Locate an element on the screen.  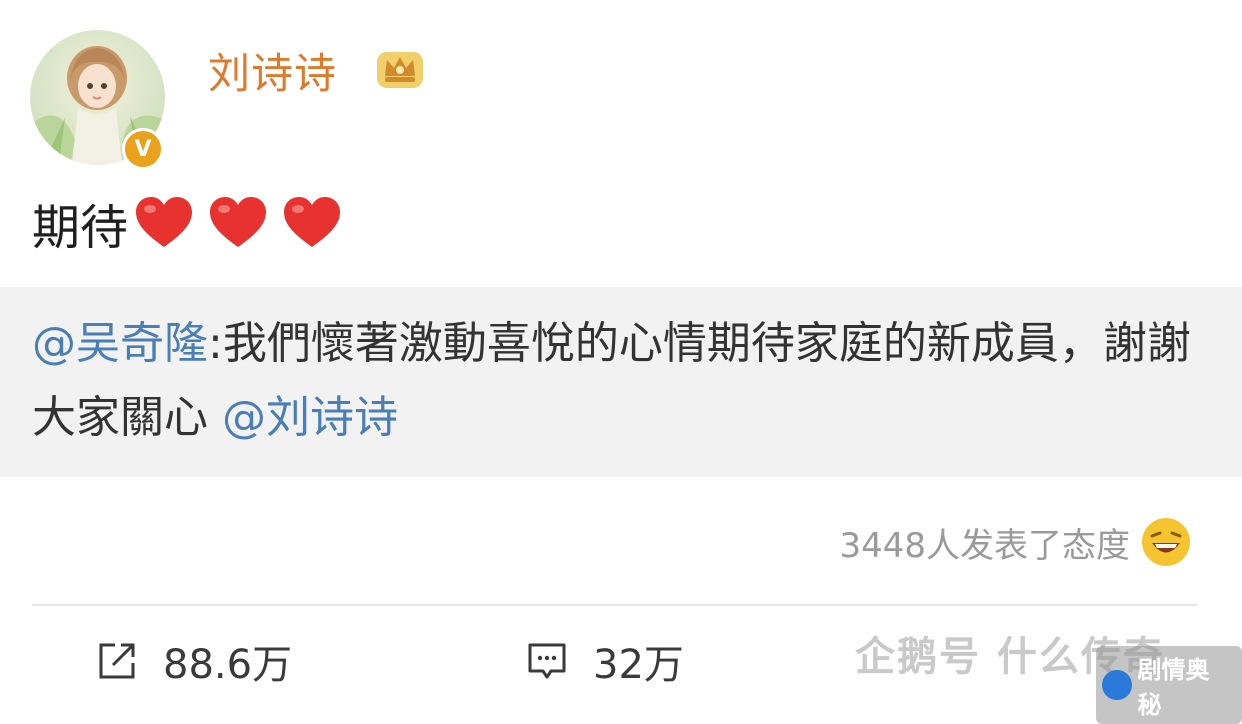
verified-symbol: V is located at coordinates (143, 149).